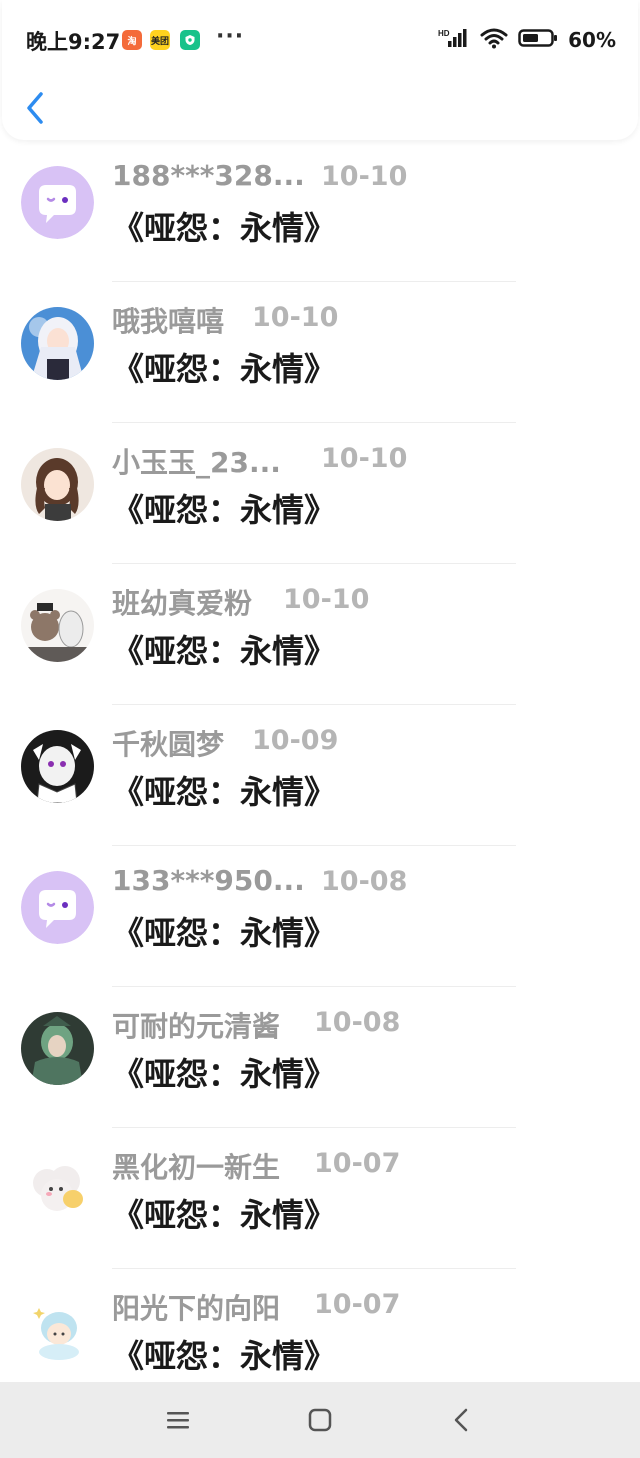  I want to click on meituan-icon: 美团, so click(160, 40).